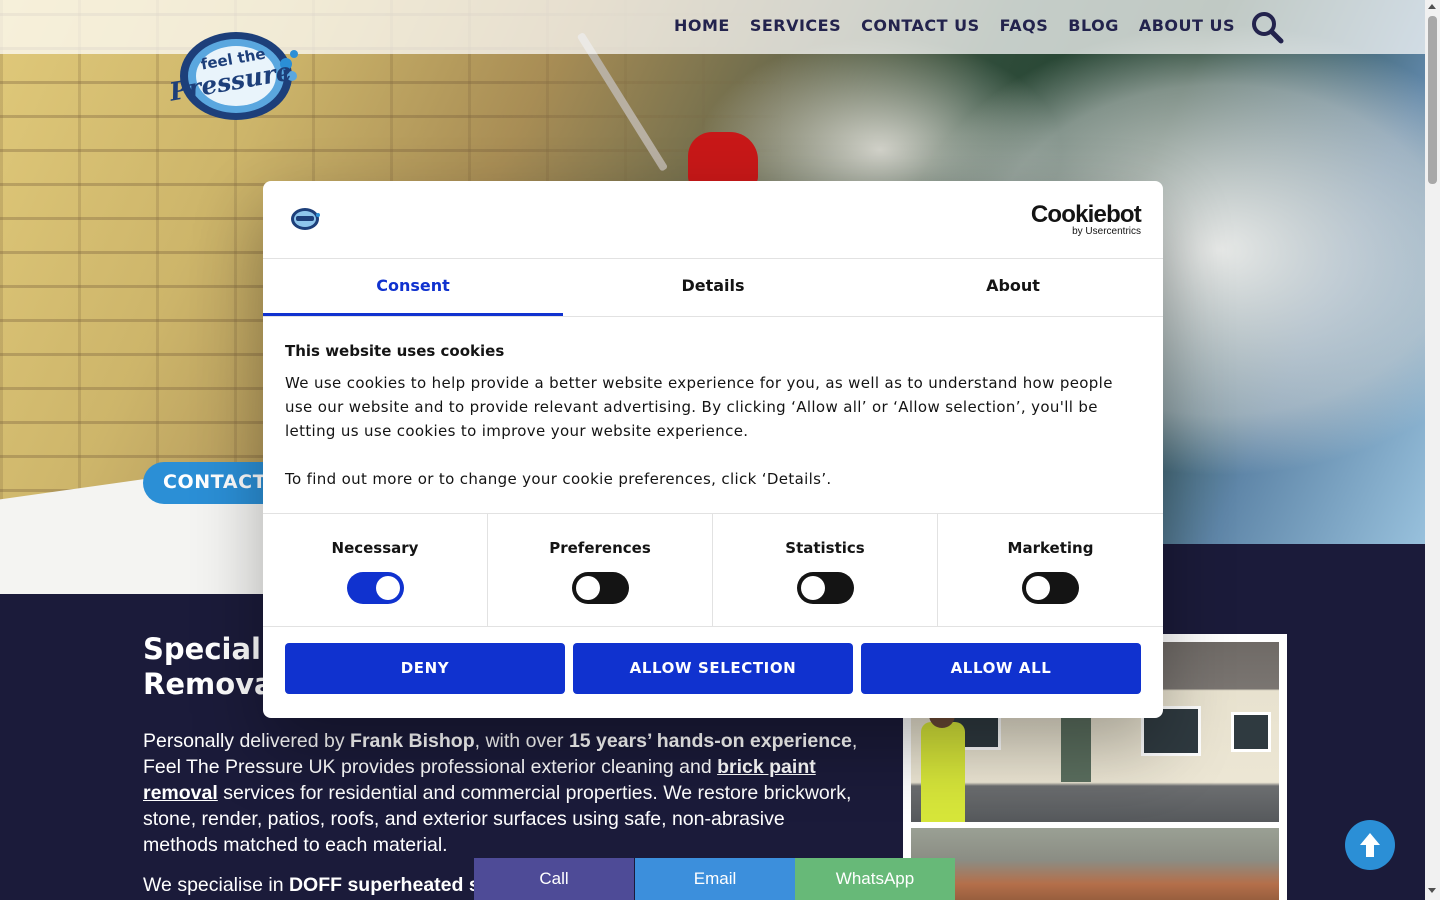  I want to click on nav-home: HOME, so click(702, 26).